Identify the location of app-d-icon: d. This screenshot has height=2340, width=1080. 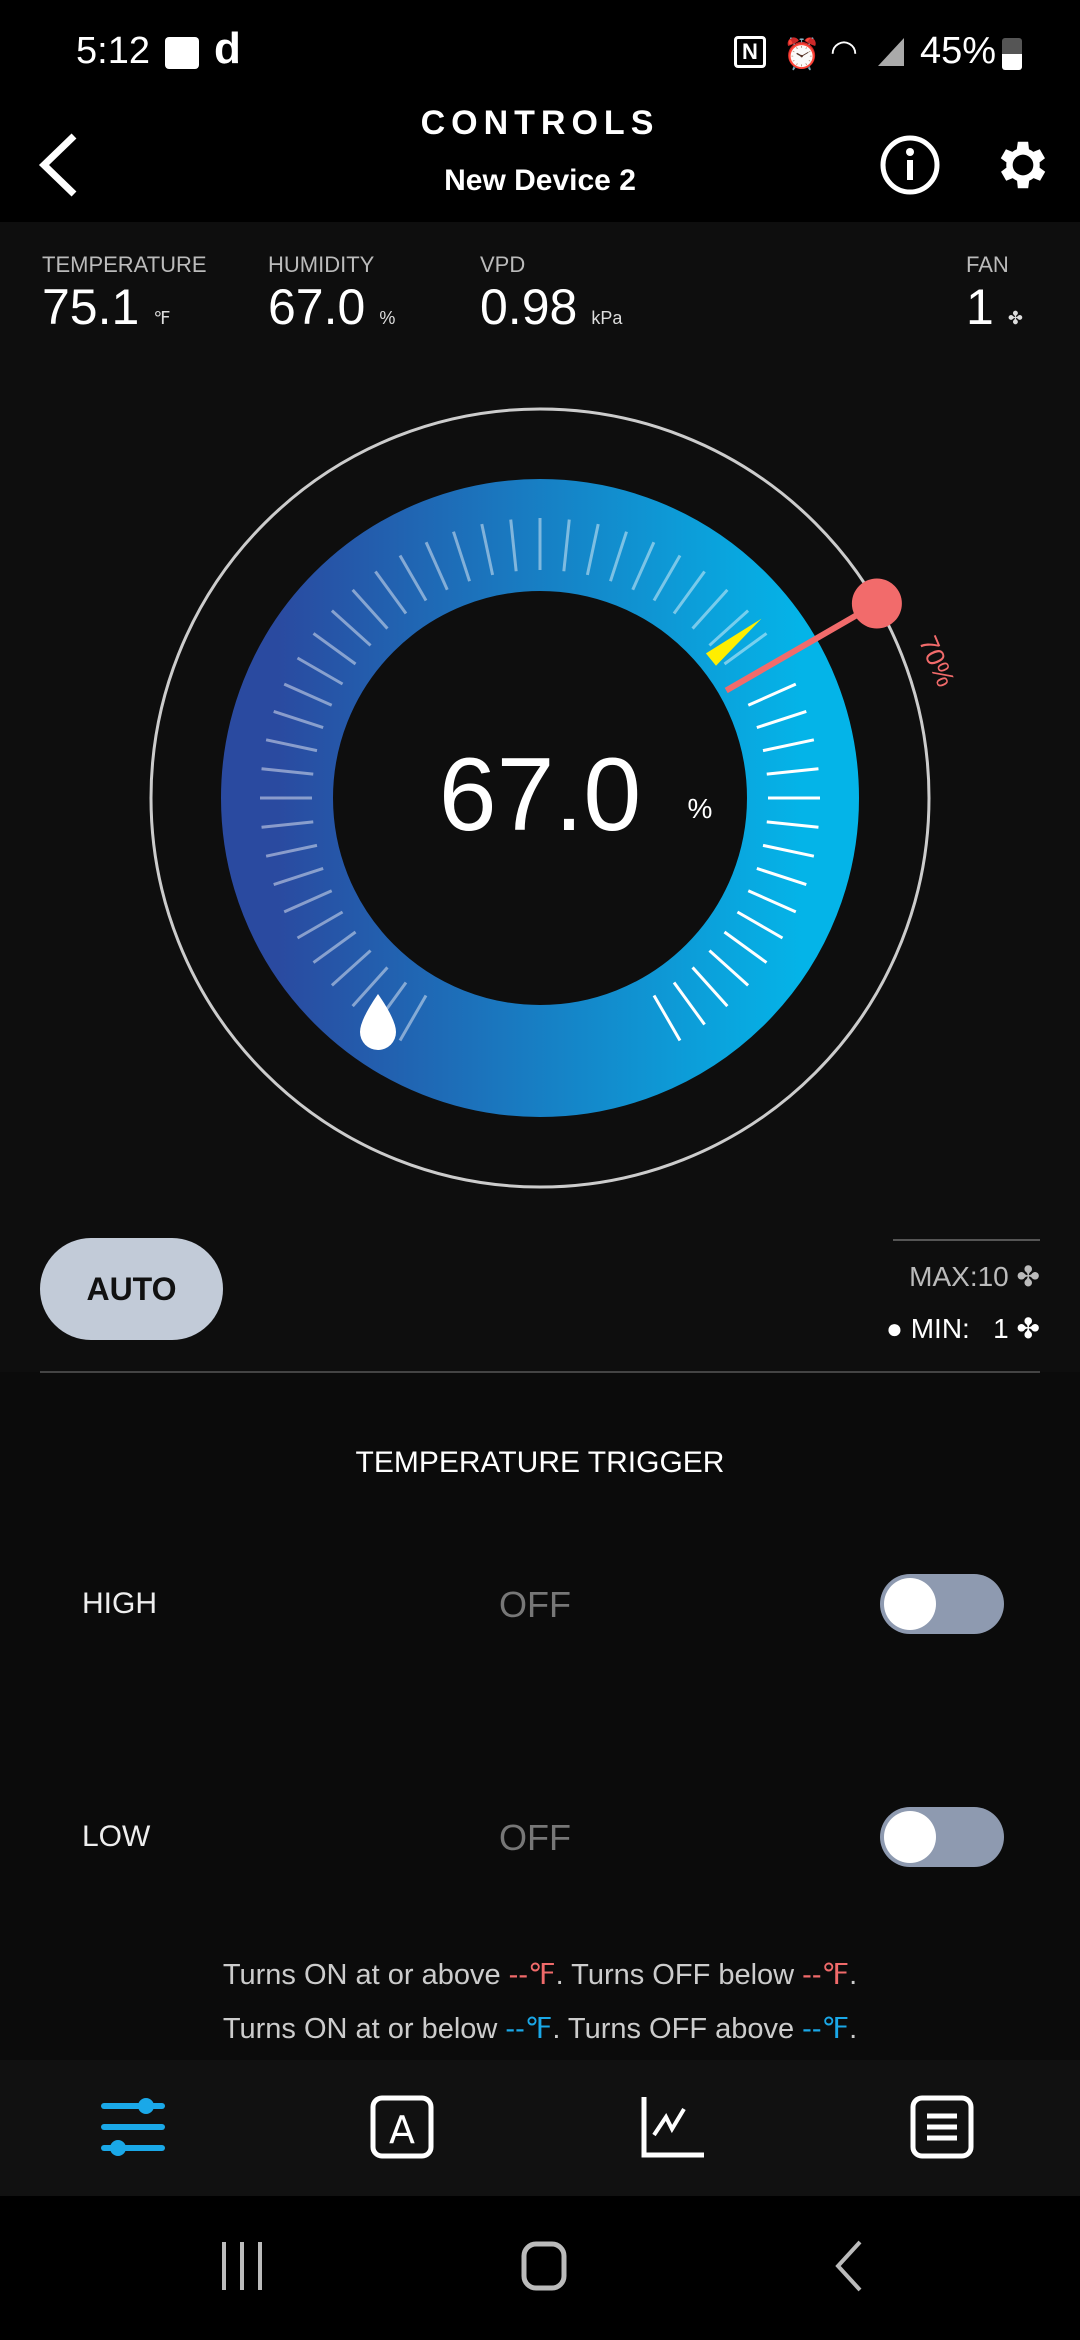
(227, 48).